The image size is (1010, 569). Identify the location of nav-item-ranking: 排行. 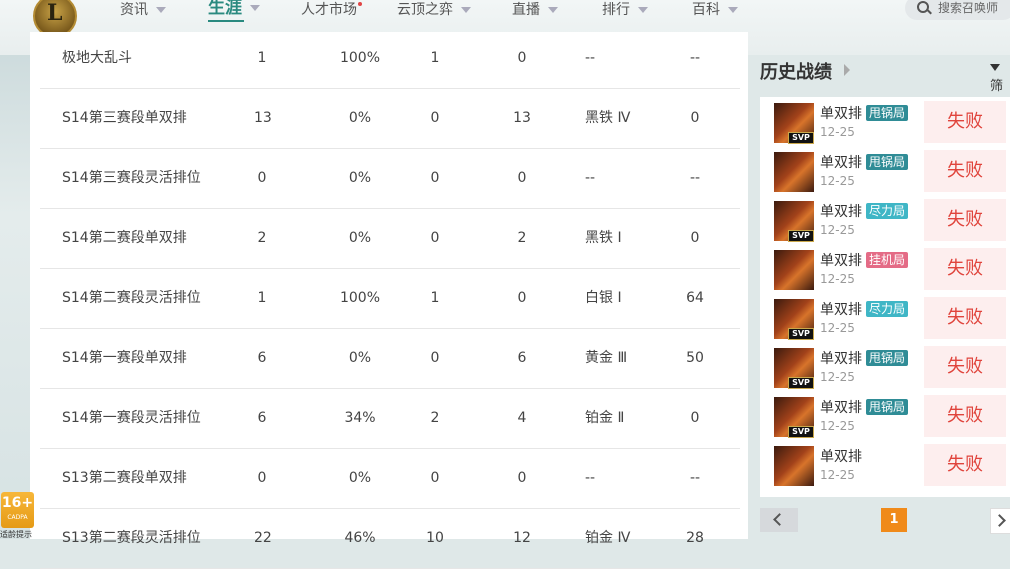
(625, 11).